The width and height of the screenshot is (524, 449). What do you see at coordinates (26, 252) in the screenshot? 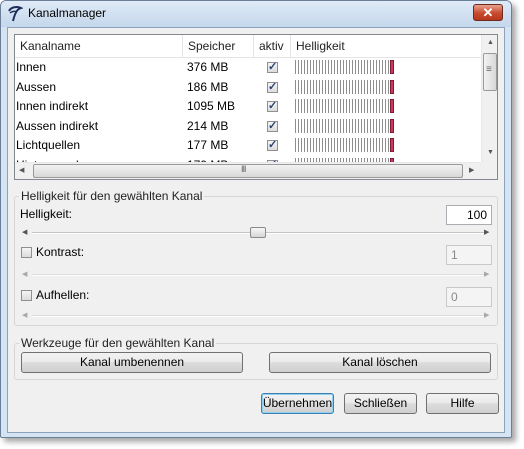
I see `kontrast-checkbox` at bounding box center [26, 252].